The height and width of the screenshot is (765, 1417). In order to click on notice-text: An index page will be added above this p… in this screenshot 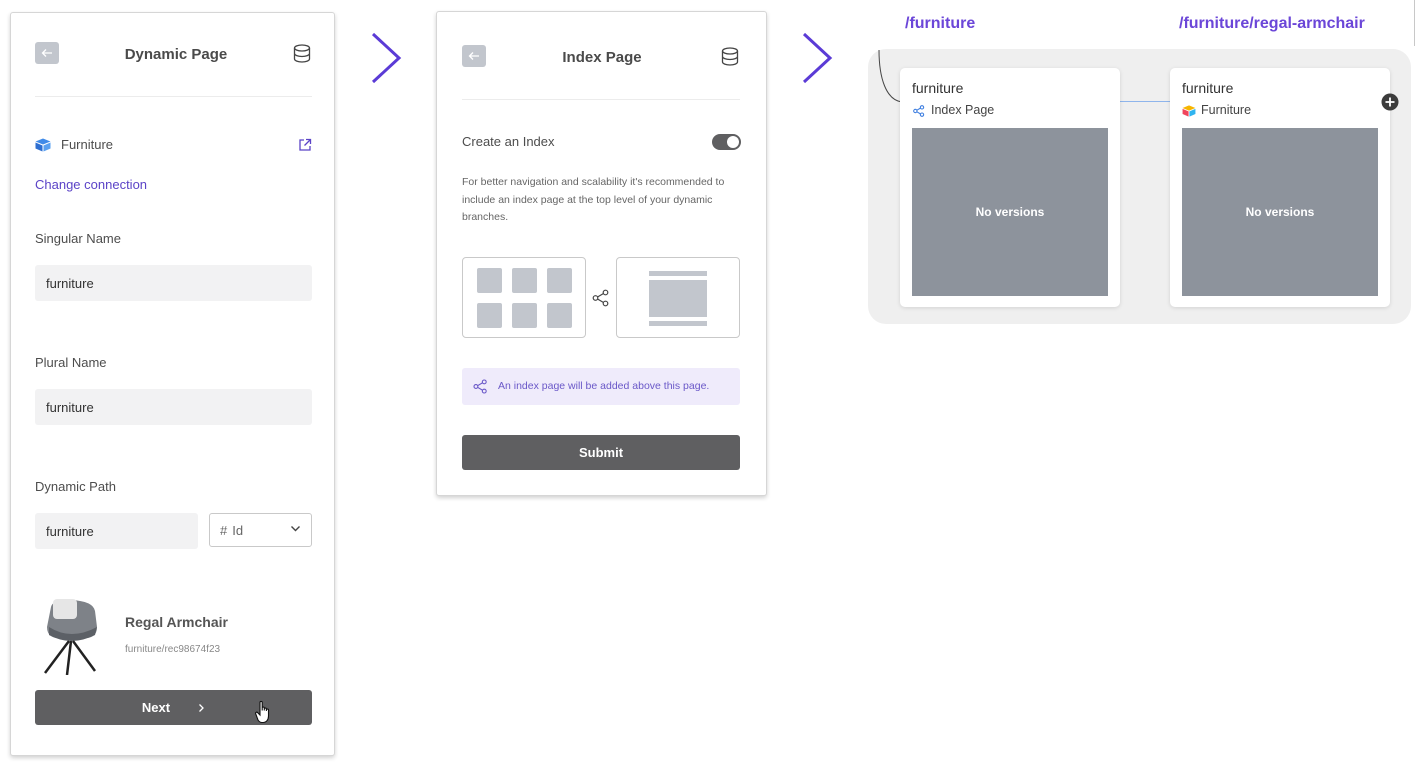, I will do `click(604, 386)`.